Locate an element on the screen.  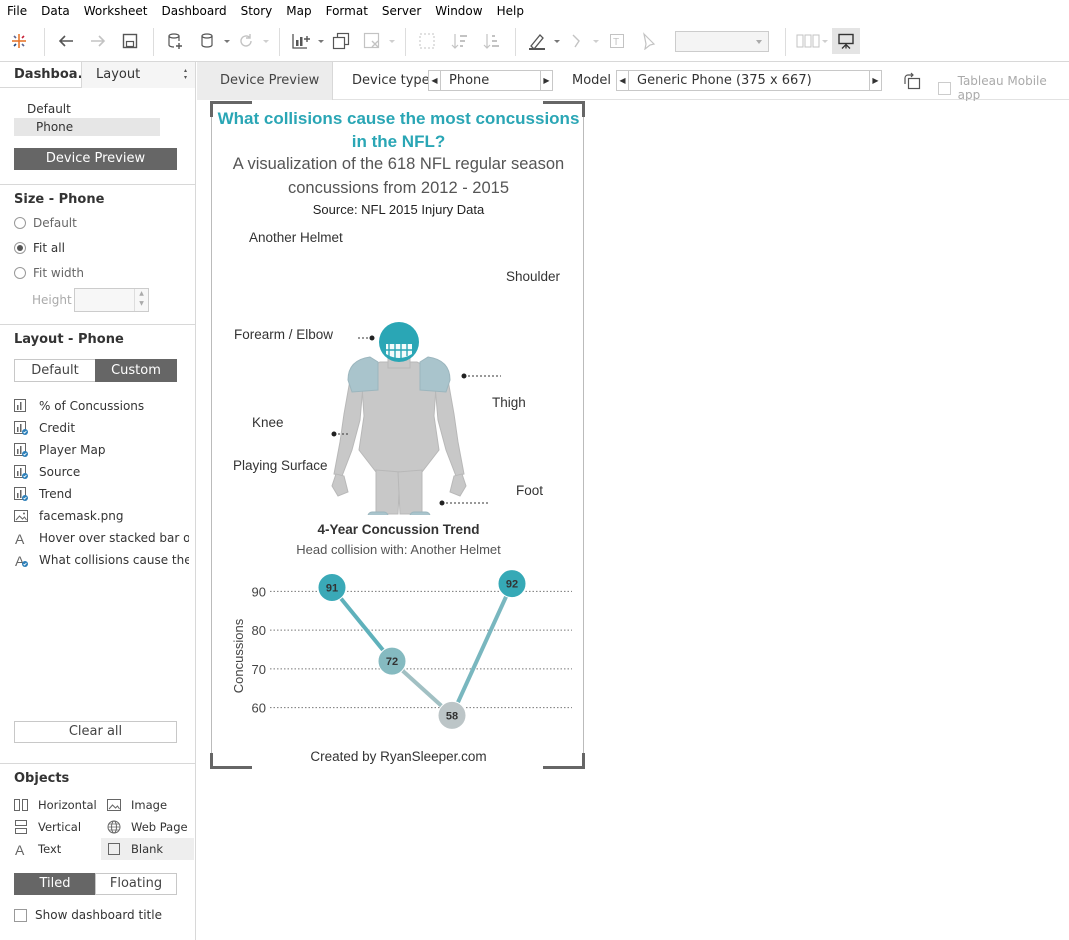
redo-icon is located at coordinates (98, 41).